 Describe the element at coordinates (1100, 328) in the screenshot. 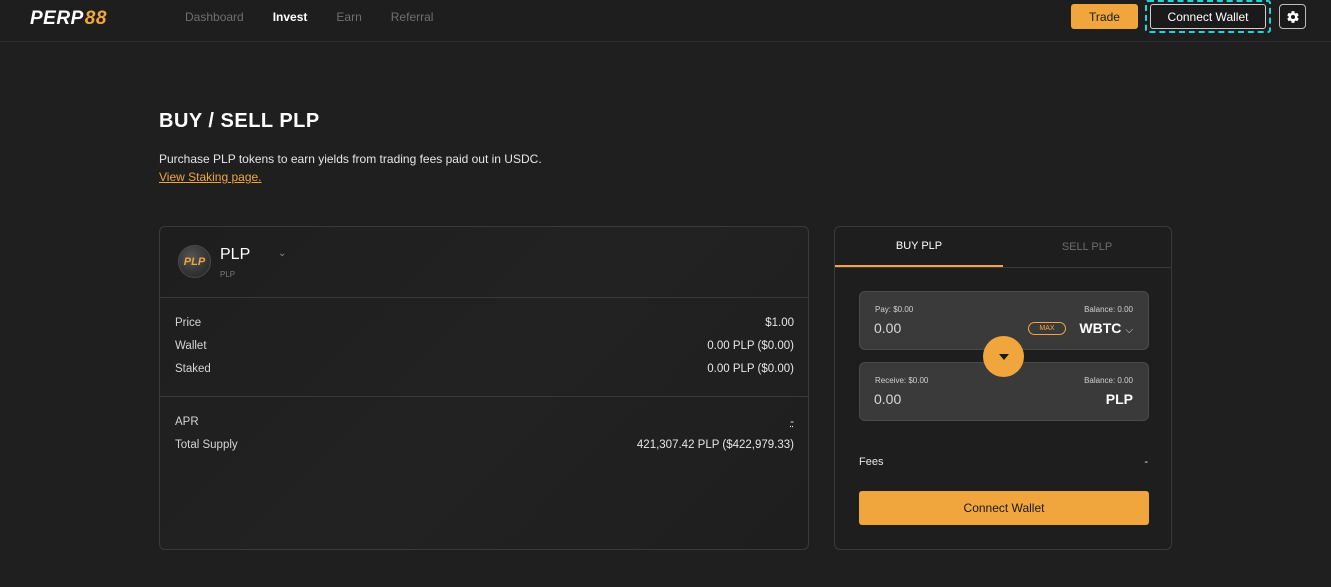

I see `pay-token-name: WBTC` at that location.